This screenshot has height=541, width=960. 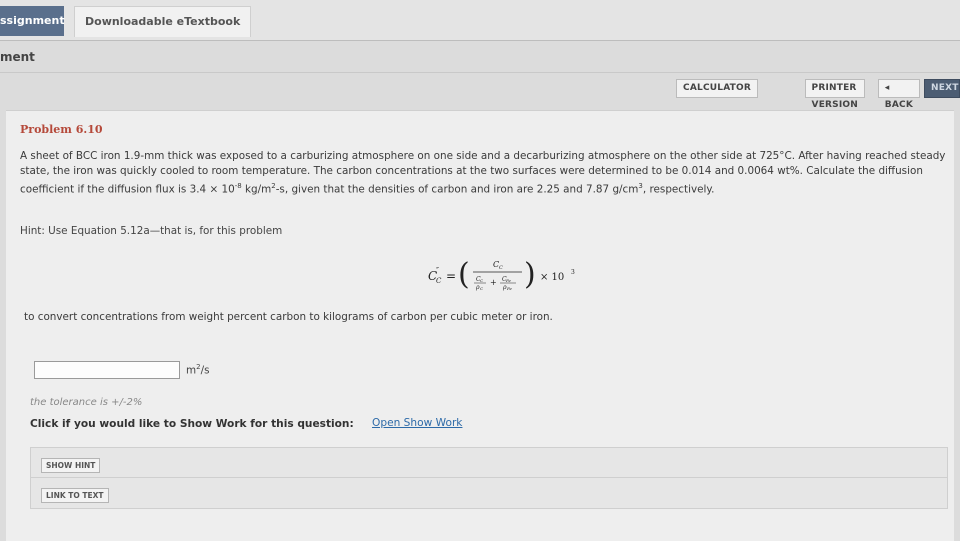 I want to click on printer-version-button: PRINTER VERSION, so click(x=834, y=94).